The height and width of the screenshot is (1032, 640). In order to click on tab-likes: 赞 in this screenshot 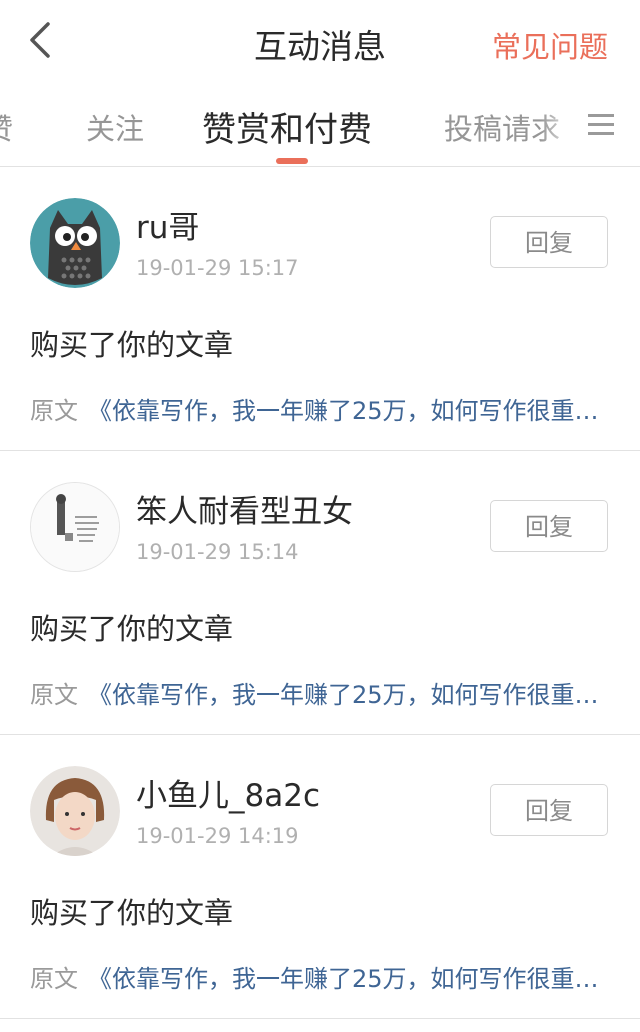, I will do `click(6, 127)`.